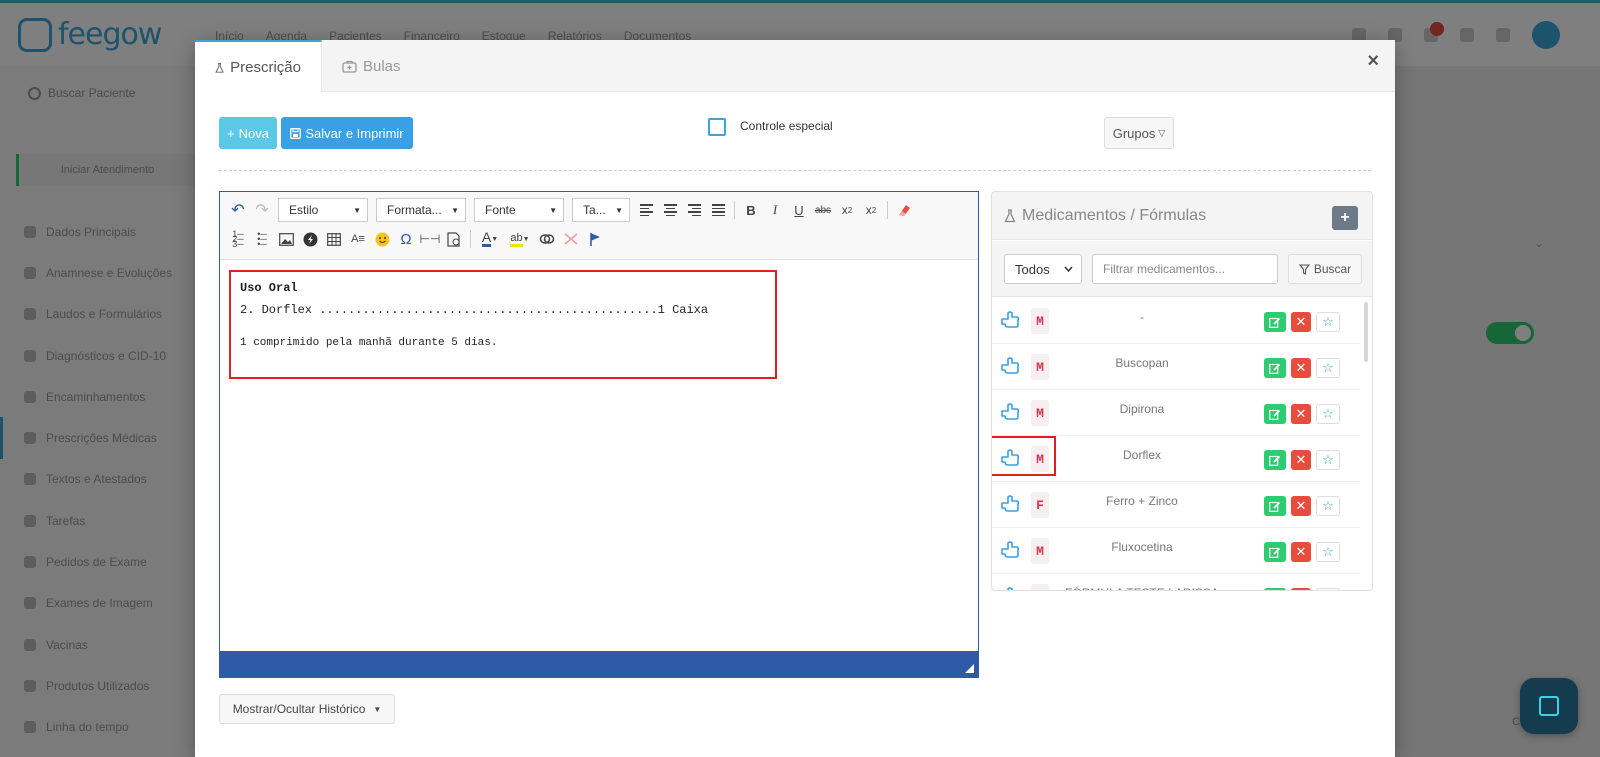 Image resolution: width=1600 pixels, height=757 pixels. Describe the element at coordinates (1068, 269) in the screenshot. I see `chevron-down-icon` at that location.